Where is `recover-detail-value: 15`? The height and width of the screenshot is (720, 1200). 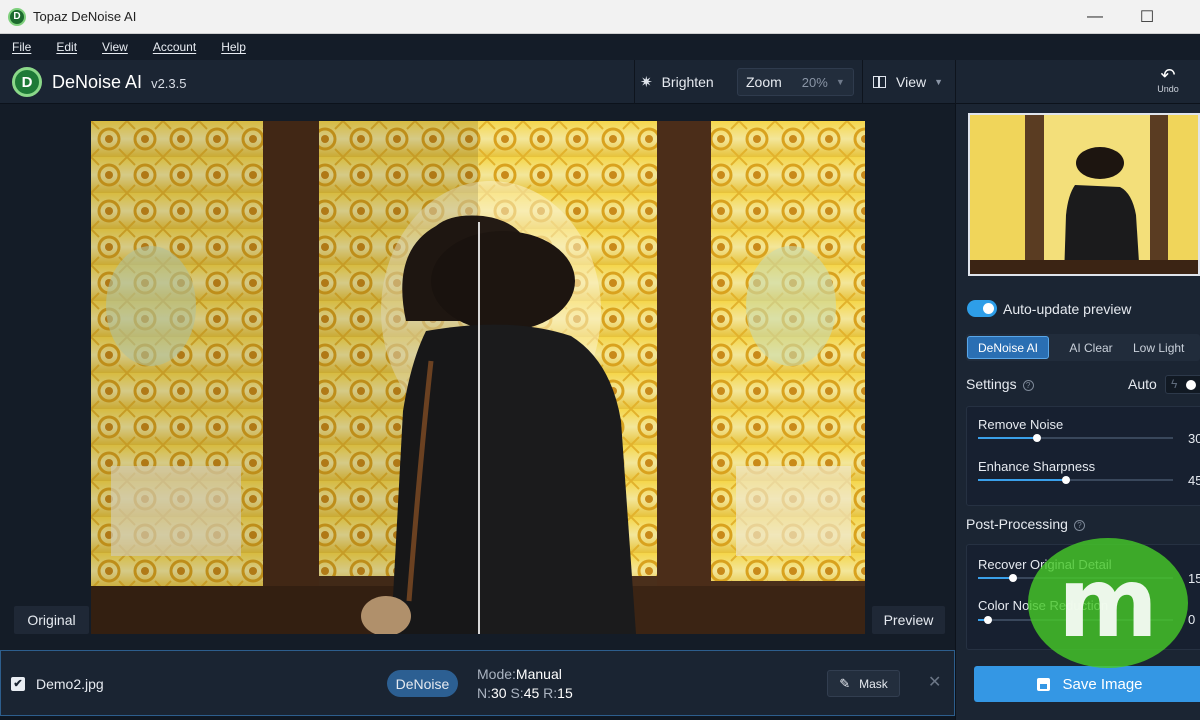 recover-detail-value: 15 is located at coordinates (1194, 578).